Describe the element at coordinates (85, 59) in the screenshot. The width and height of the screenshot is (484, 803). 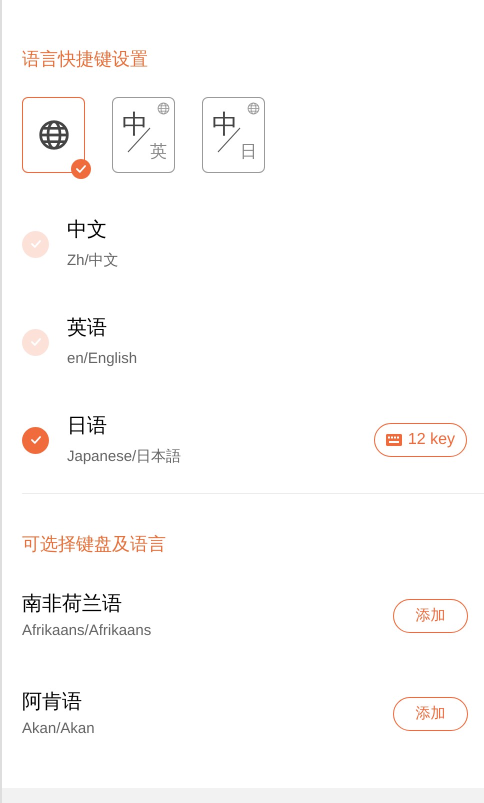
I see `section-title: 语言快捷键设置` at that location.